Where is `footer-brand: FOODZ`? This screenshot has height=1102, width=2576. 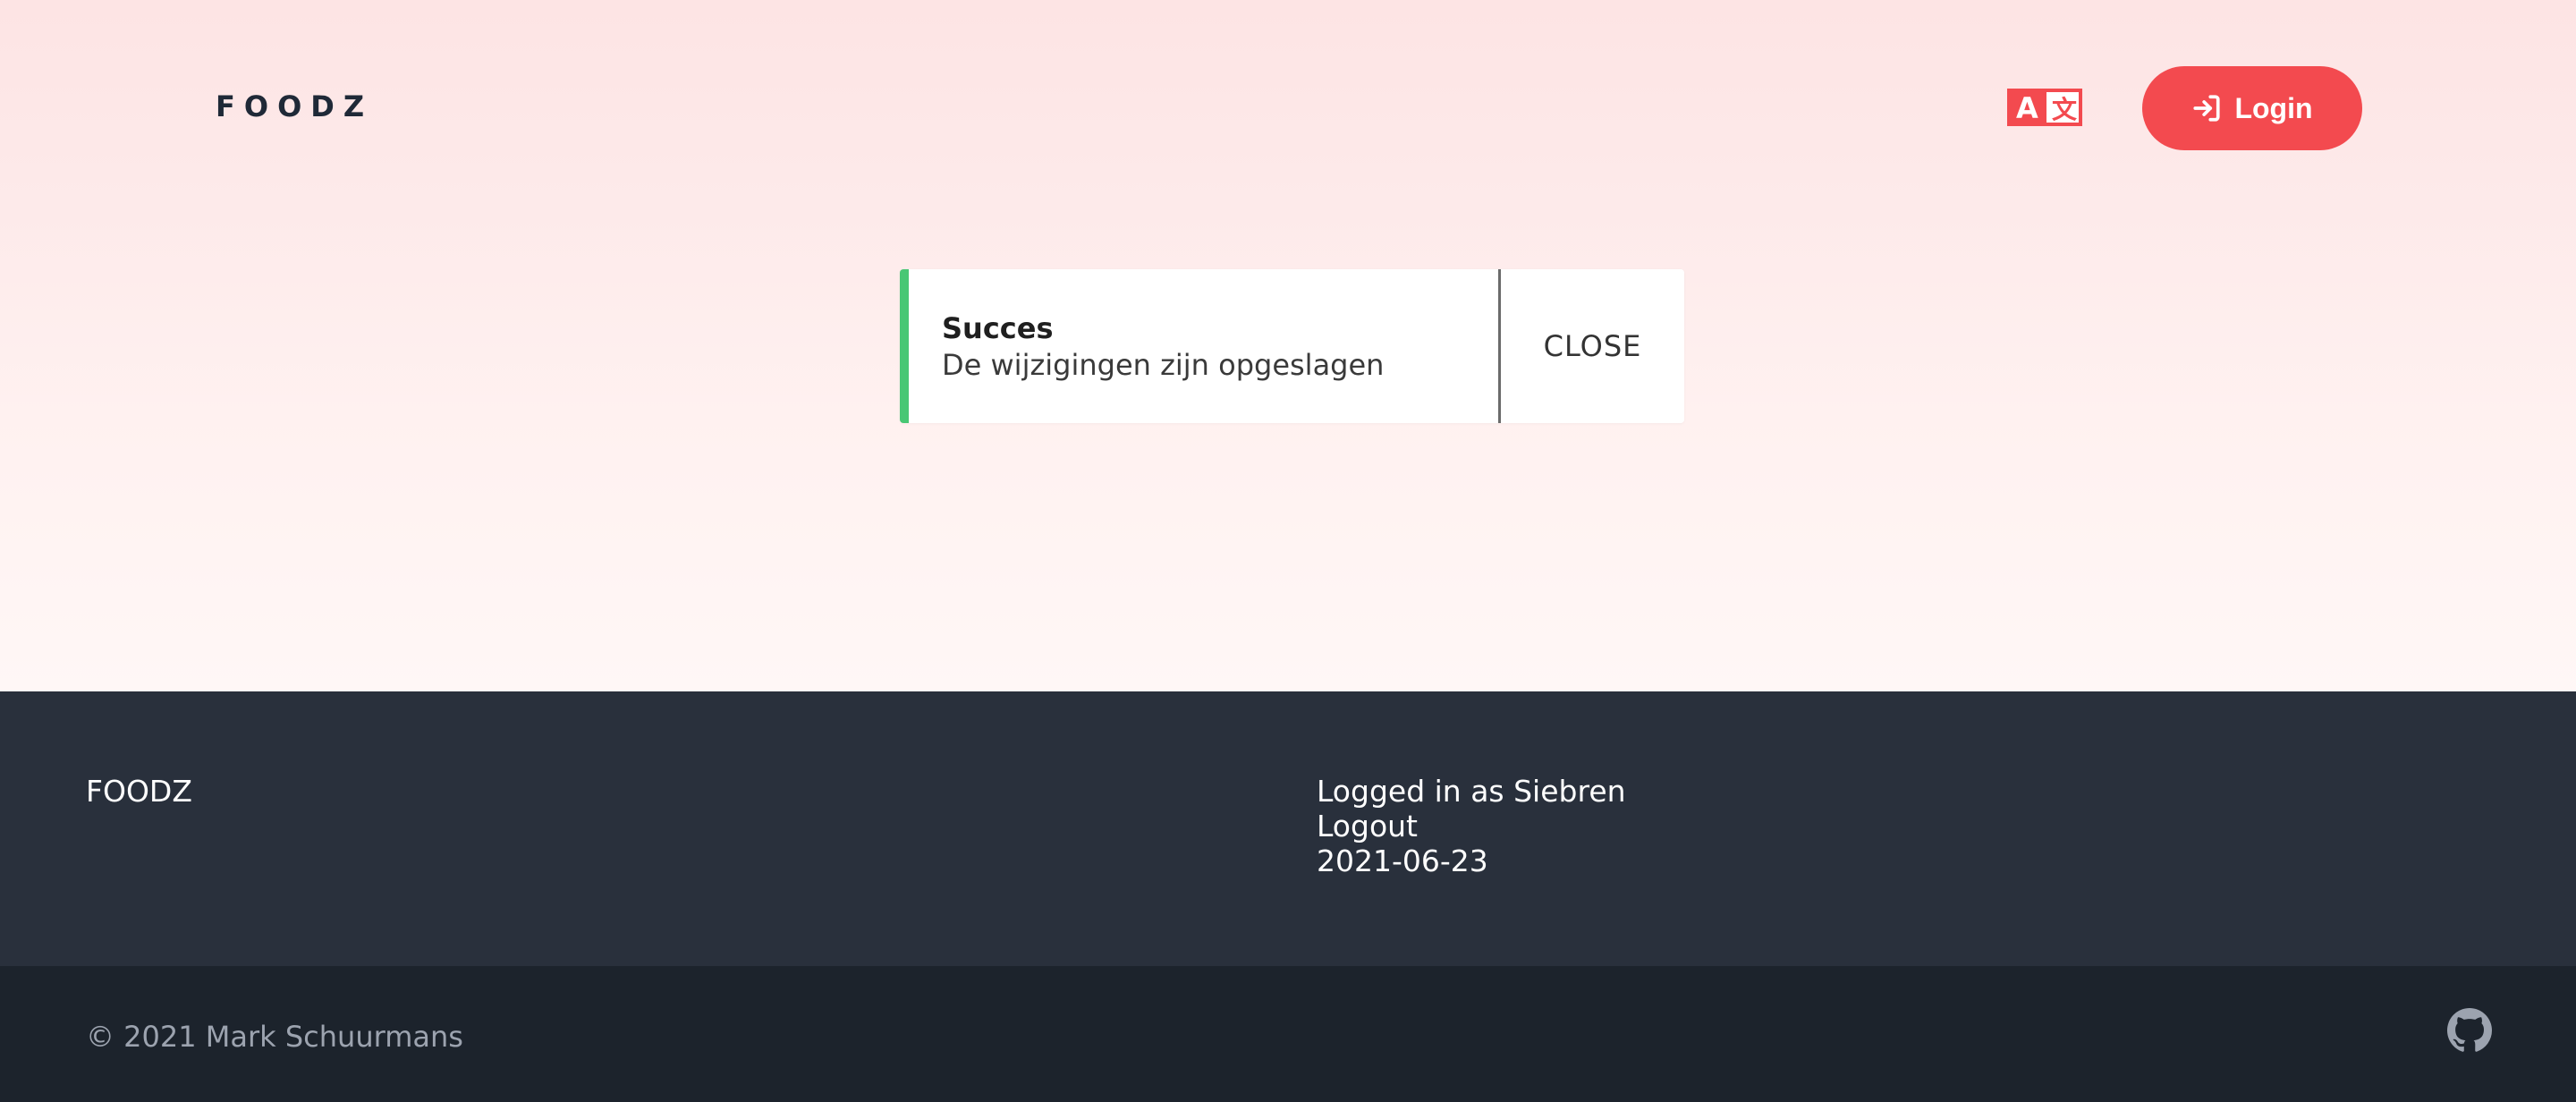 footer-brand: FOODZ is located at coordinates (139, 791).